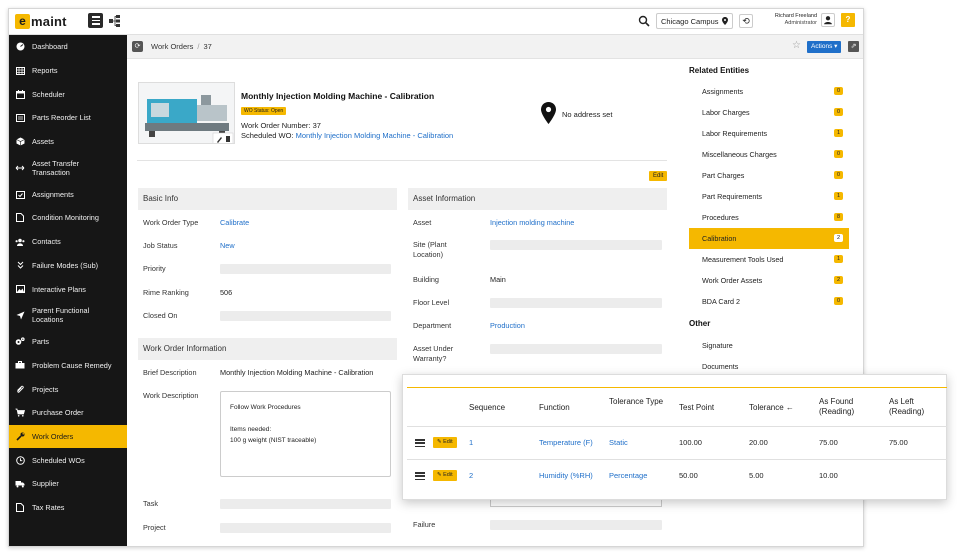  Describe the element at coordinates (769, 154) in the screenshot. I see `related-item-miscellaneous-charges: Miscellaneous Charges 0` at that location.